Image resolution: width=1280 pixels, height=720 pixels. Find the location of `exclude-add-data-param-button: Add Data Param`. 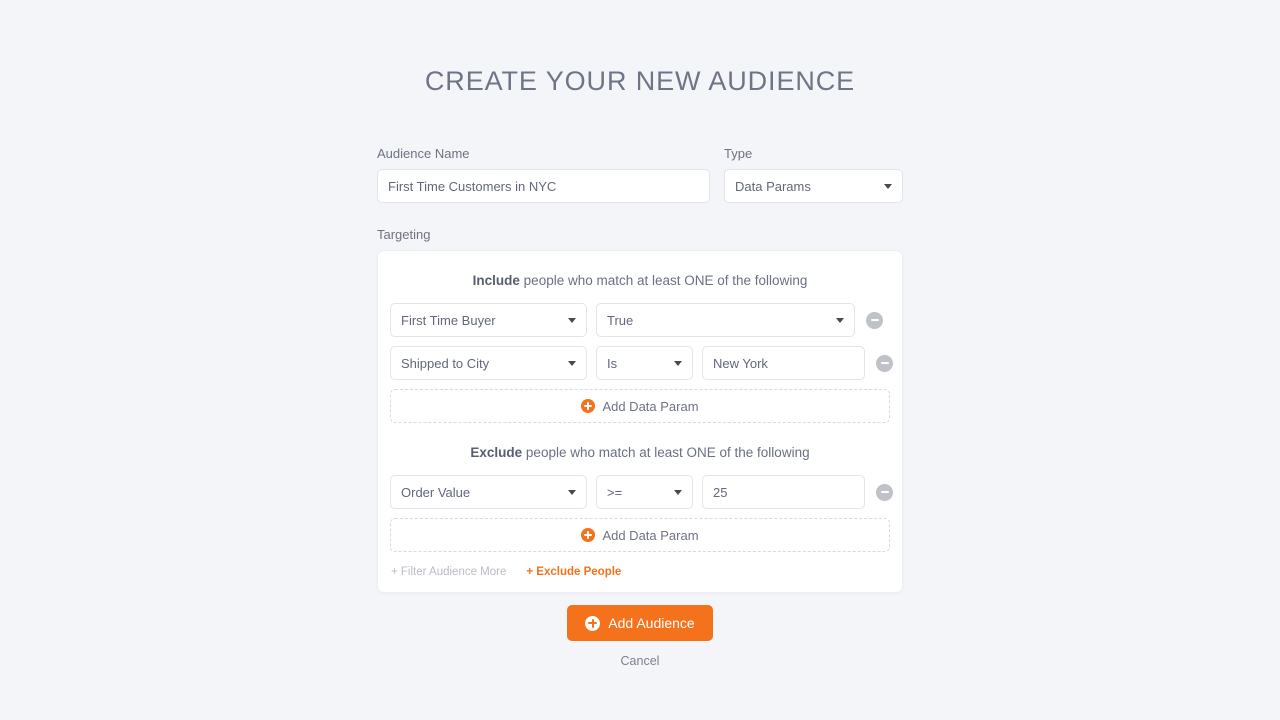

exclude-add-data-param-button: Add Data Param is located at coordinates (640, 535).